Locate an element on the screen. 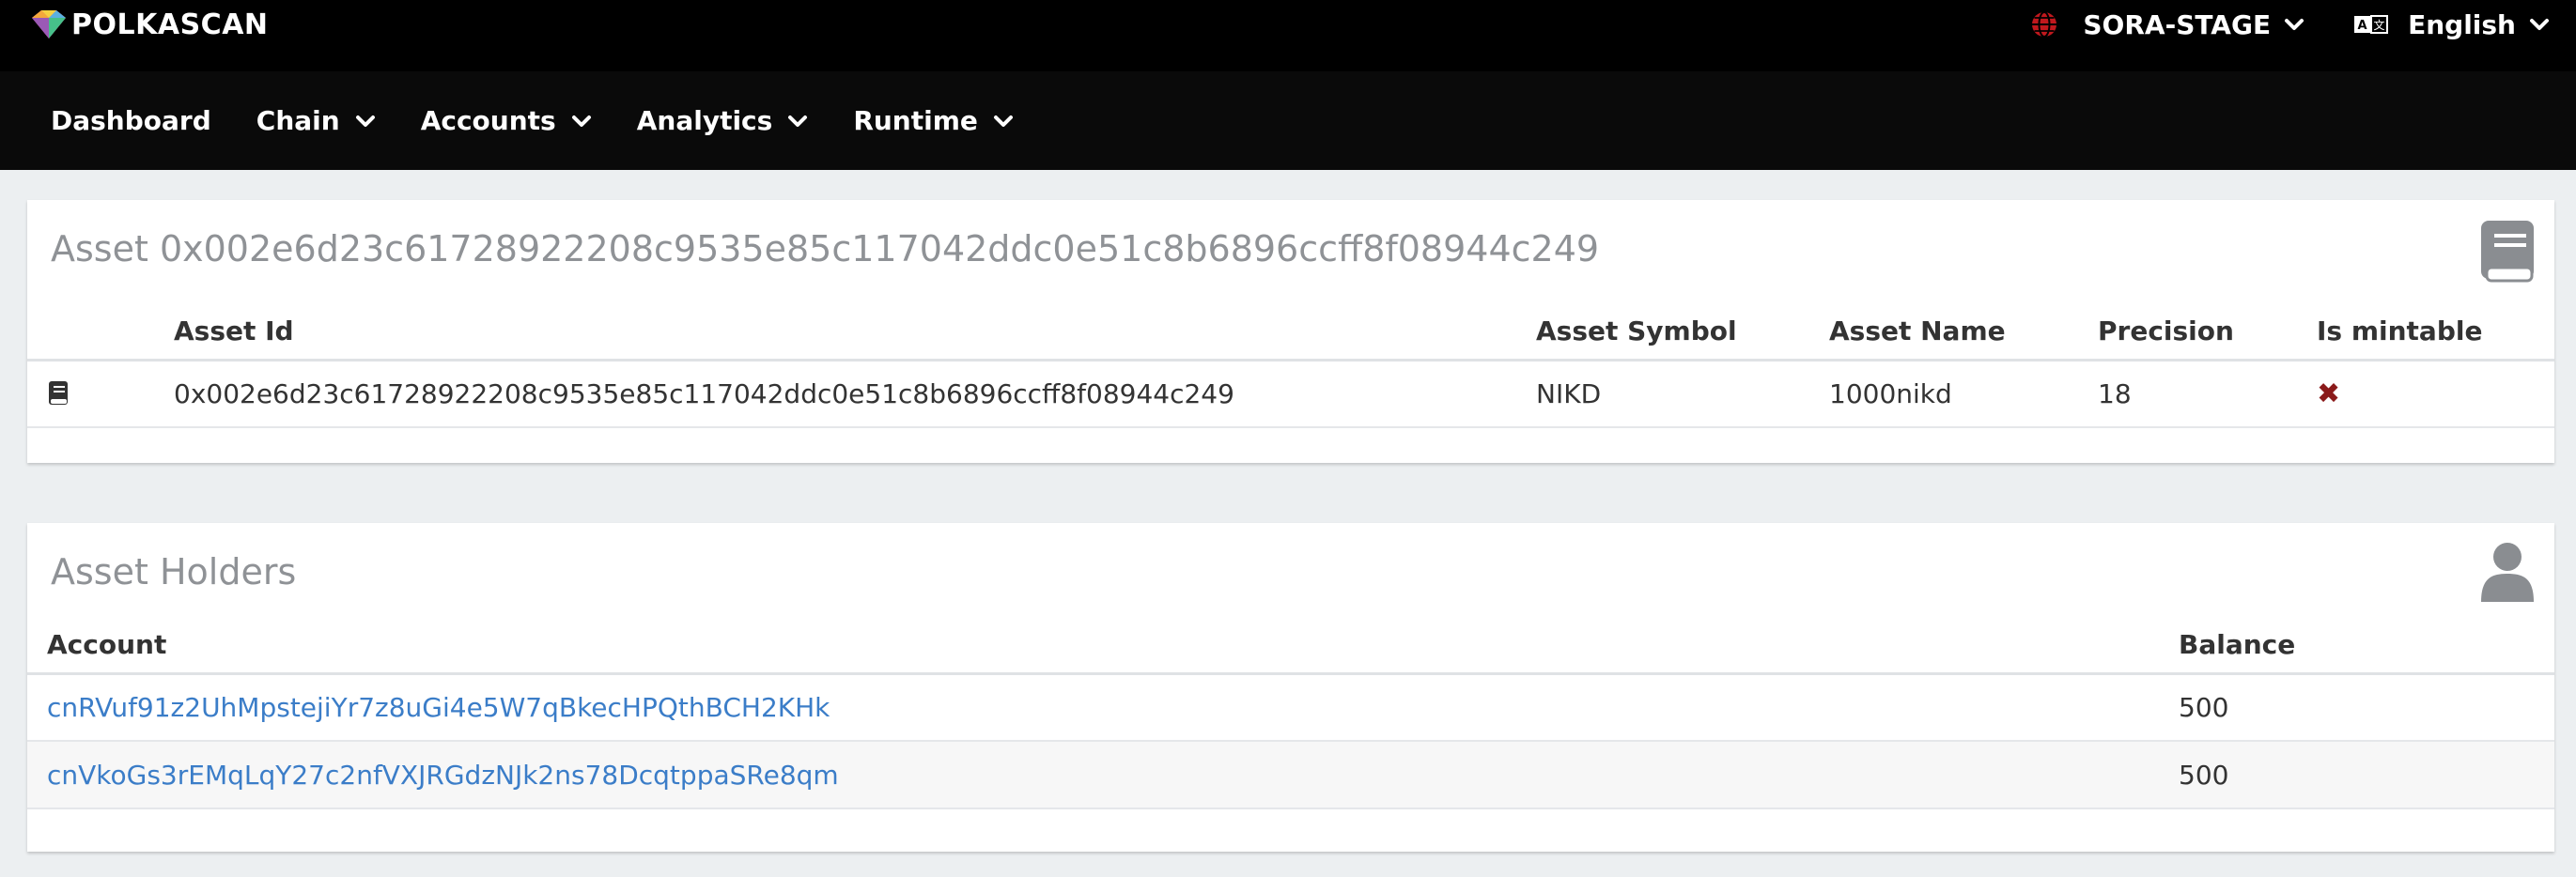 The height and width of the screenshot is (877, 2576). network-selector: SORA-STAGE is located at coordinates (2167, 24).